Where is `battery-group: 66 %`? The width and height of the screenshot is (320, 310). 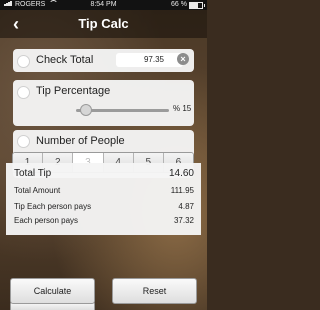 battery-group: 66 % is located at coordinates (188, 5).